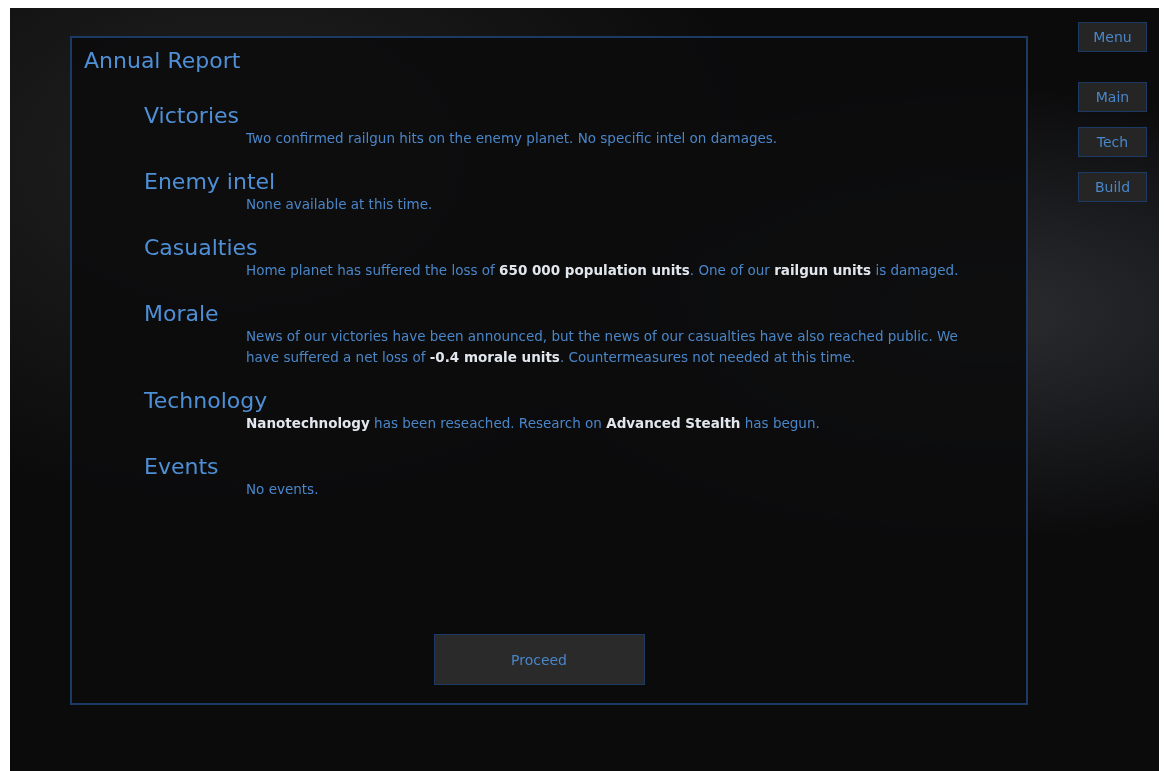 The height and width of the screenshot is (771, 1164). Describe the element at coordinates (192, 115) in the screenshot. I see `section-heading: Victories` at that location.